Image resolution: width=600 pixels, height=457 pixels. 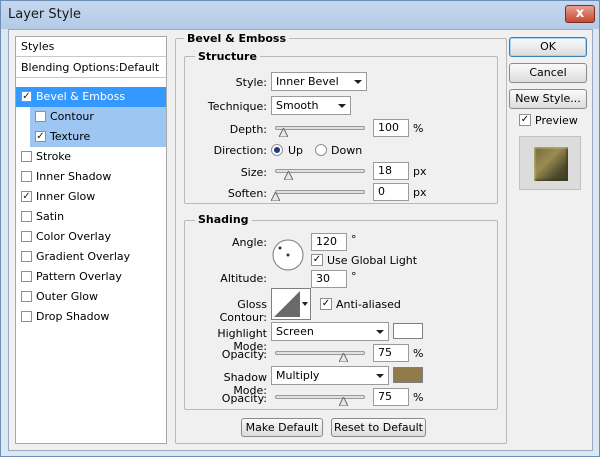 I want to click on style-item-label: Outer Glow, so click(x=67, y=296).